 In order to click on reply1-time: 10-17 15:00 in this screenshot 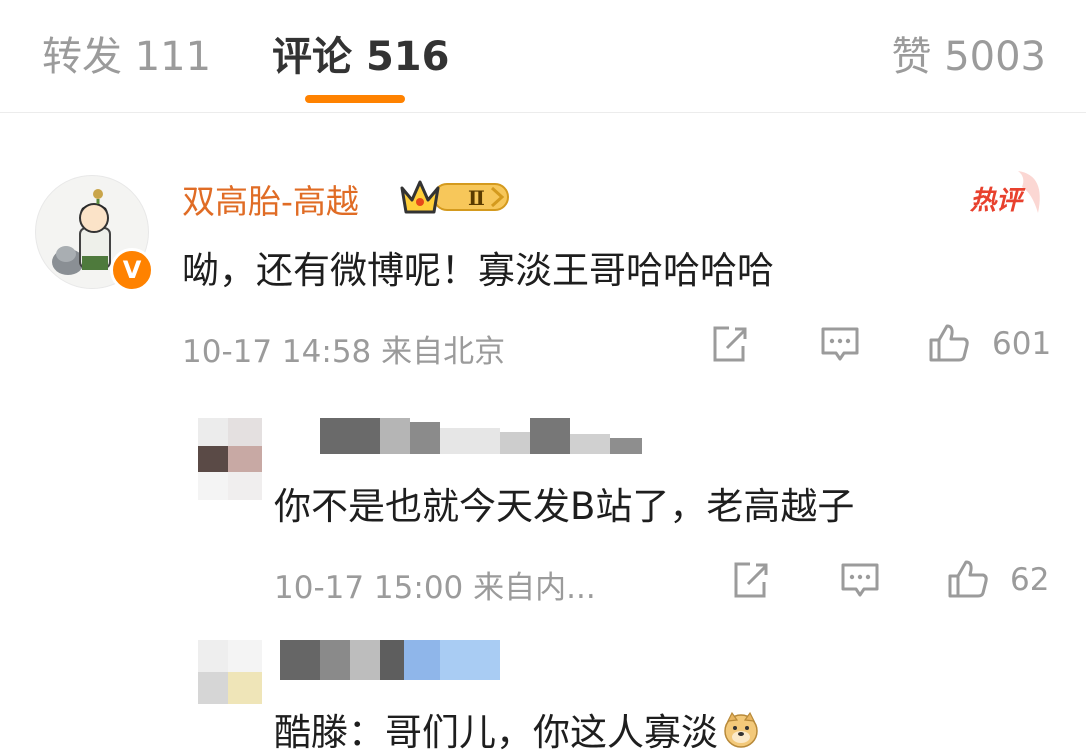, I will do `click(369, 588)`.